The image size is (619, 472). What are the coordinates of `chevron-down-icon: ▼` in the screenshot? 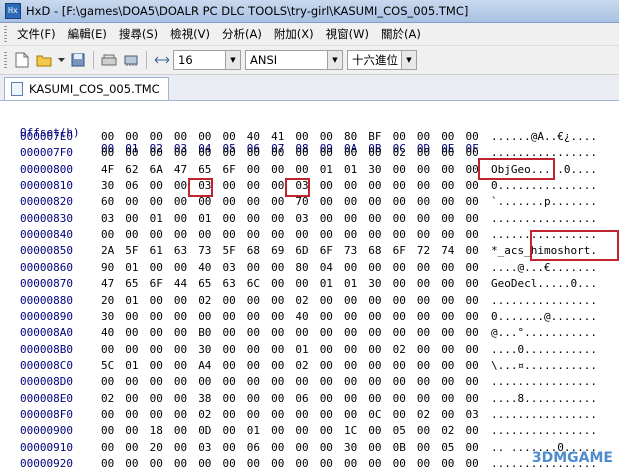 It's located at (232, 60).